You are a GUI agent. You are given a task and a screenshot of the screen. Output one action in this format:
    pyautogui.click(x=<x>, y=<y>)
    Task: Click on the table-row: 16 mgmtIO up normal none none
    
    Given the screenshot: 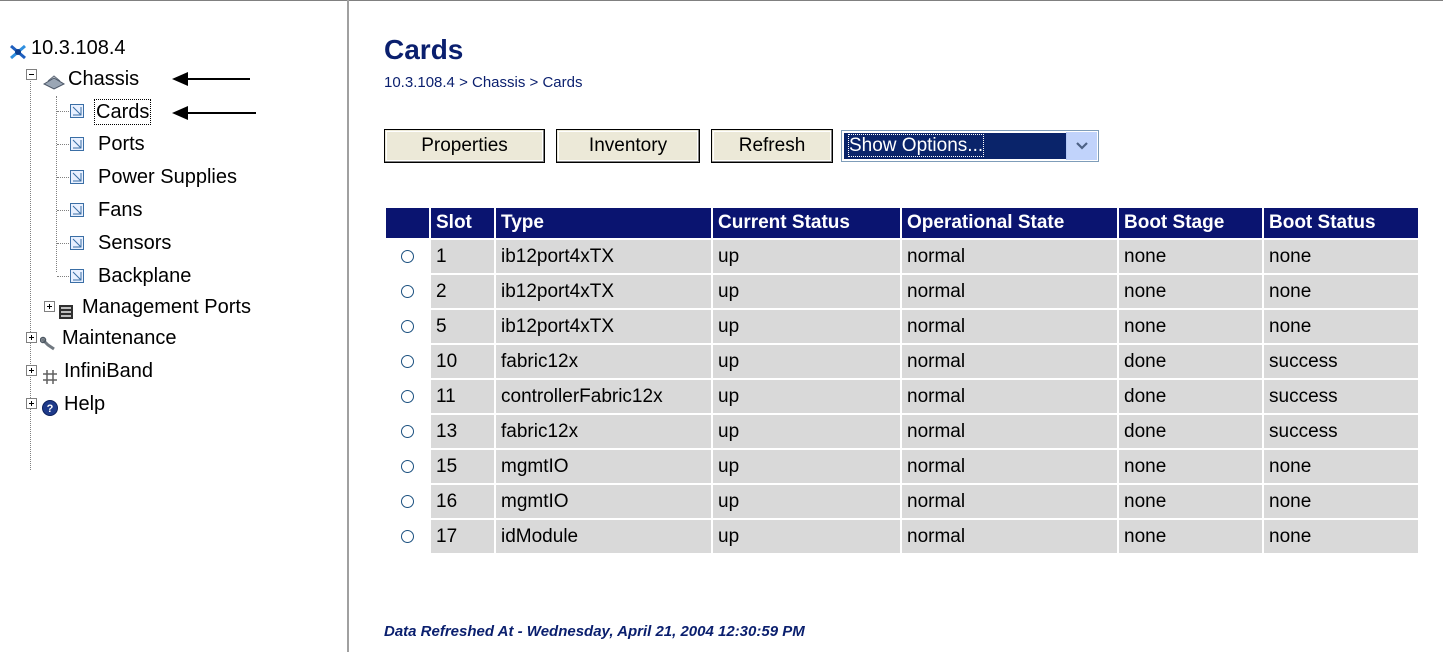 What is the action you would take?
    pyautogui.click(x=902, y=501)
    